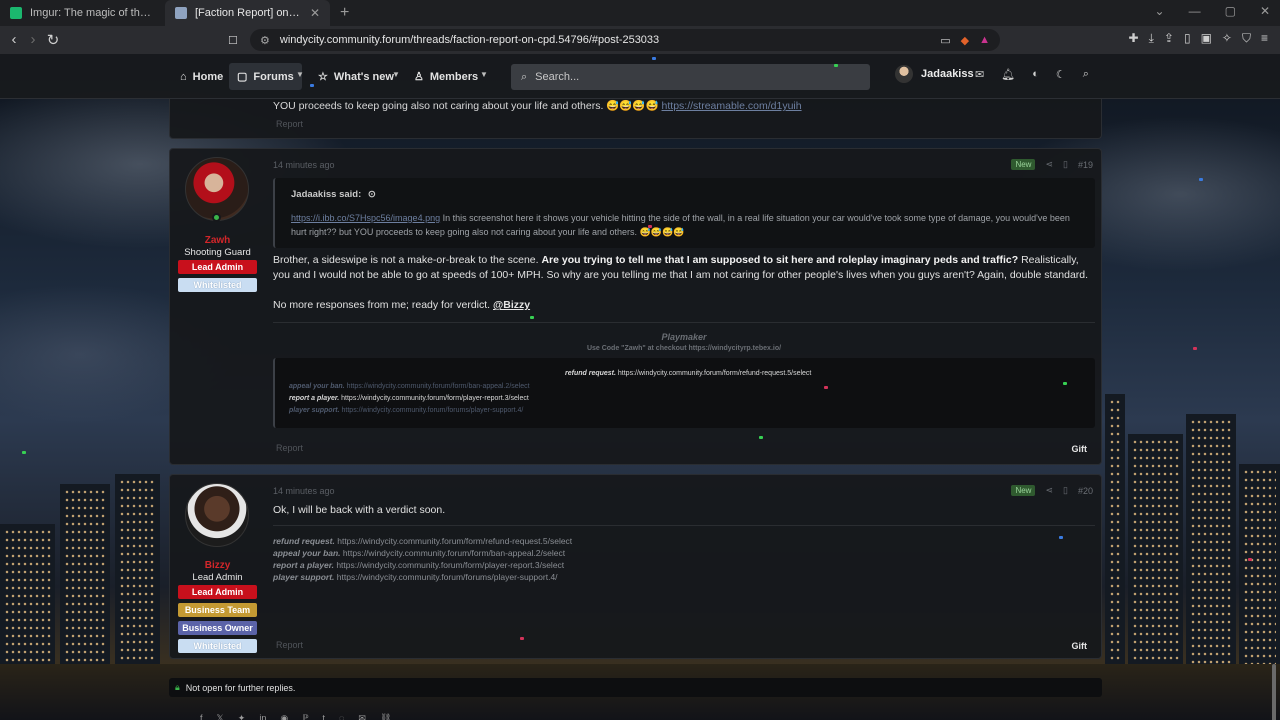 This screenshot has width=1280, height=720. What do you see at coordinates (1008, 74) in the screenshot?
I see `bell-icon: 🔔︎` at bounding box center [1008, 74].